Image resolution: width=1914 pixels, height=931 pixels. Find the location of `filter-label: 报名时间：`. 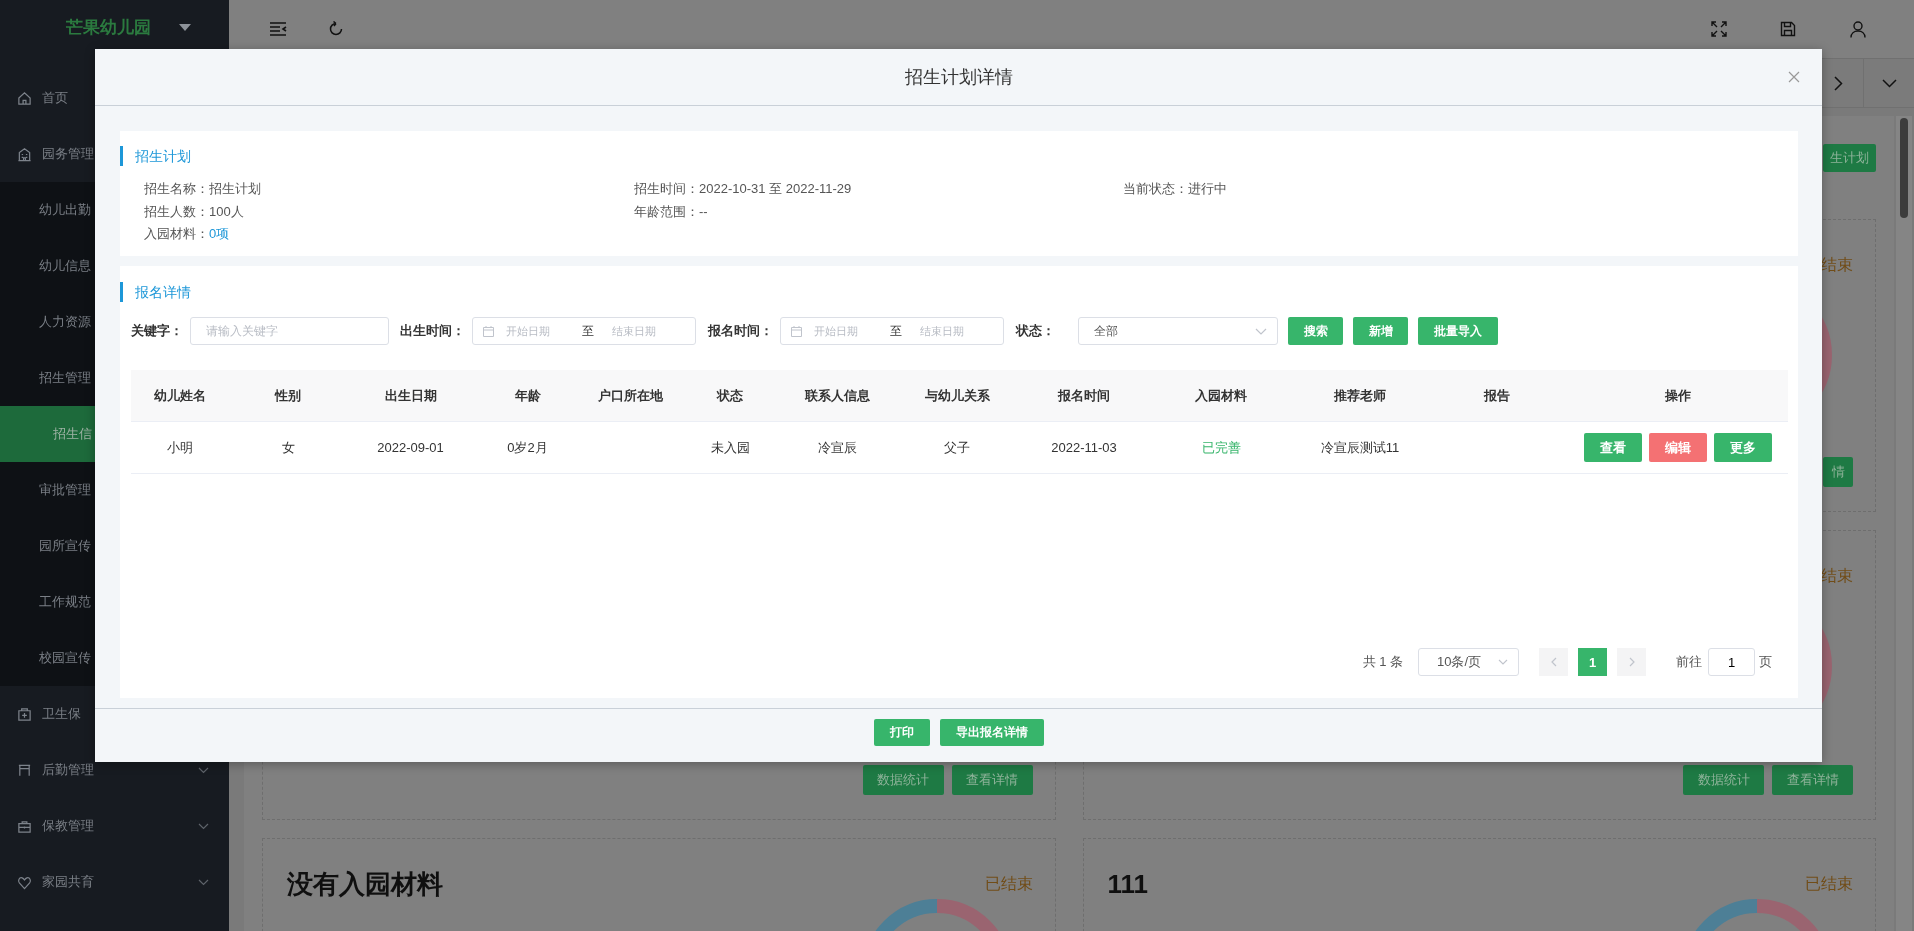

filter-label: 报名时间： is located at coordinates (740, 331).